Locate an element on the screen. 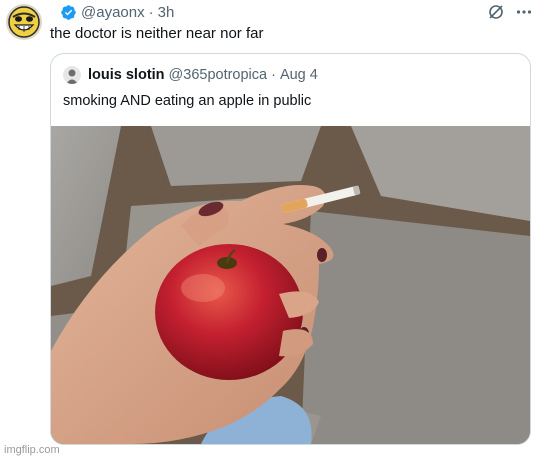  quoted-avatar-image is located at coordinates (72, 75).